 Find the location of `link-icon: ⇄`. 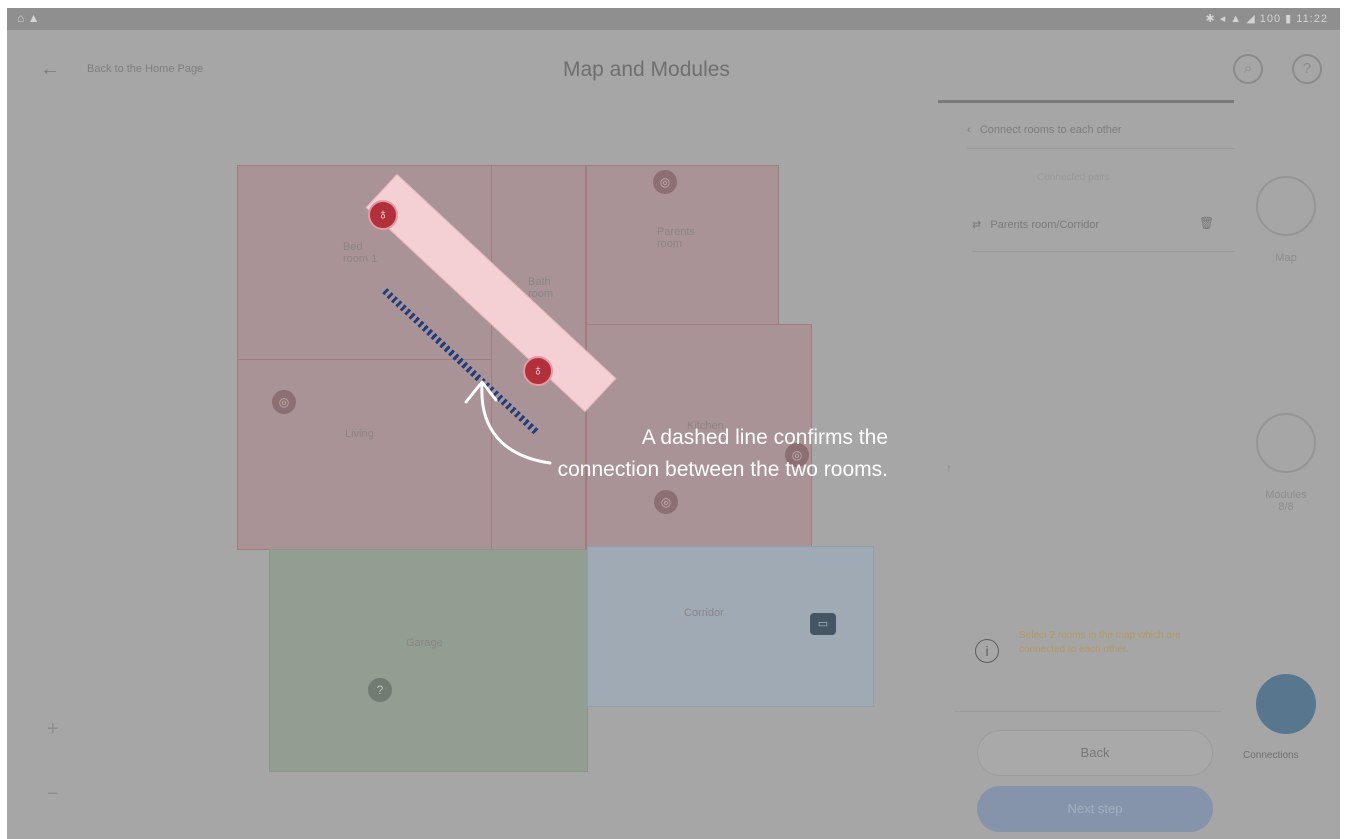

link-icon: ⇄ is located at coordinates (981, 225).